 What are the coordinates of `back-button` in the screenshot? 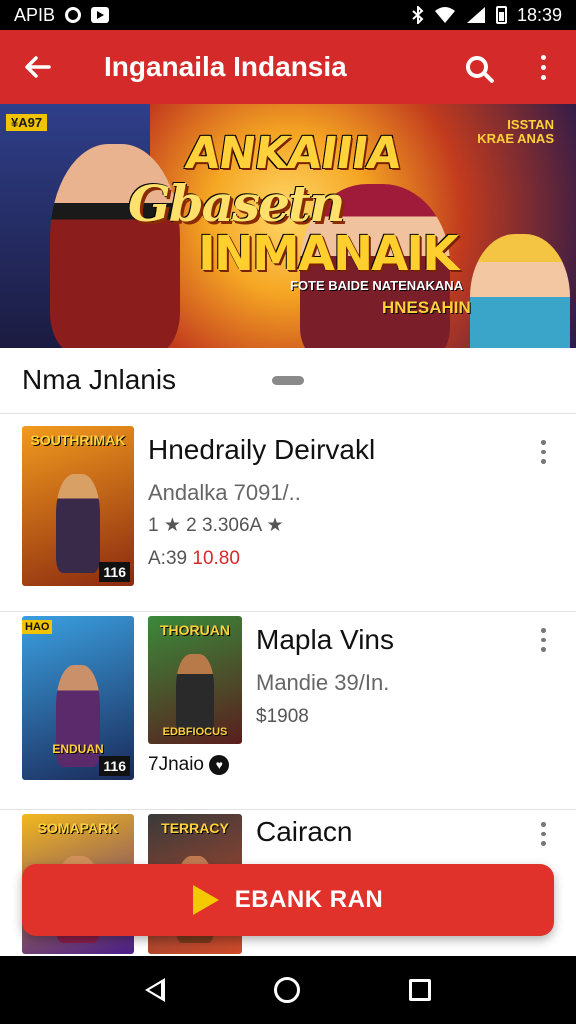 It's located at (38, 67).